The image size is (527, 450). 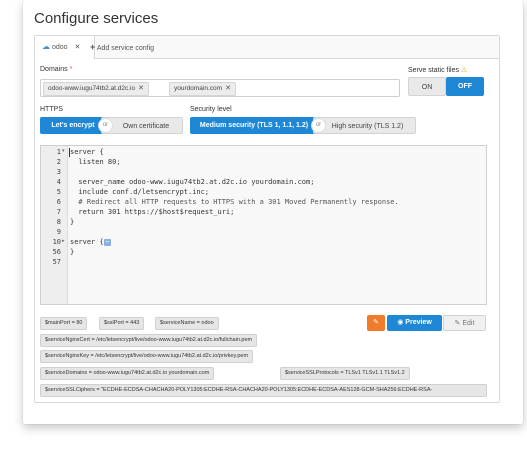 I want to click on serve-static-label: Serve static files ⚠, so click(x=437, y=70).